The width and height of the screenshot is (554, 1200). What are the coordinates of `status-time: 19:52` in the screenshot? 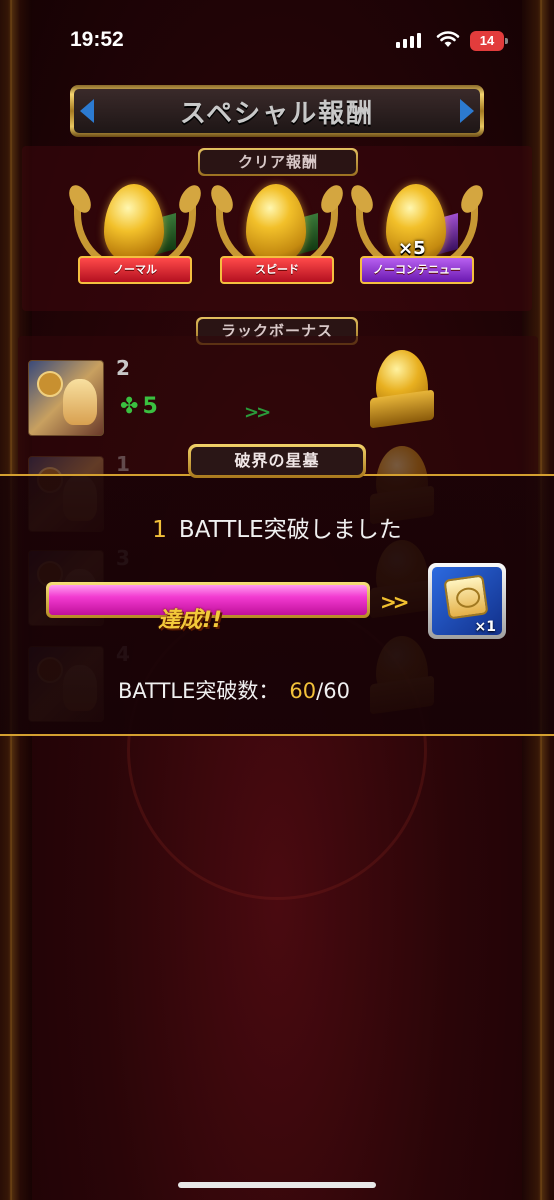 It's located at (97, 39).